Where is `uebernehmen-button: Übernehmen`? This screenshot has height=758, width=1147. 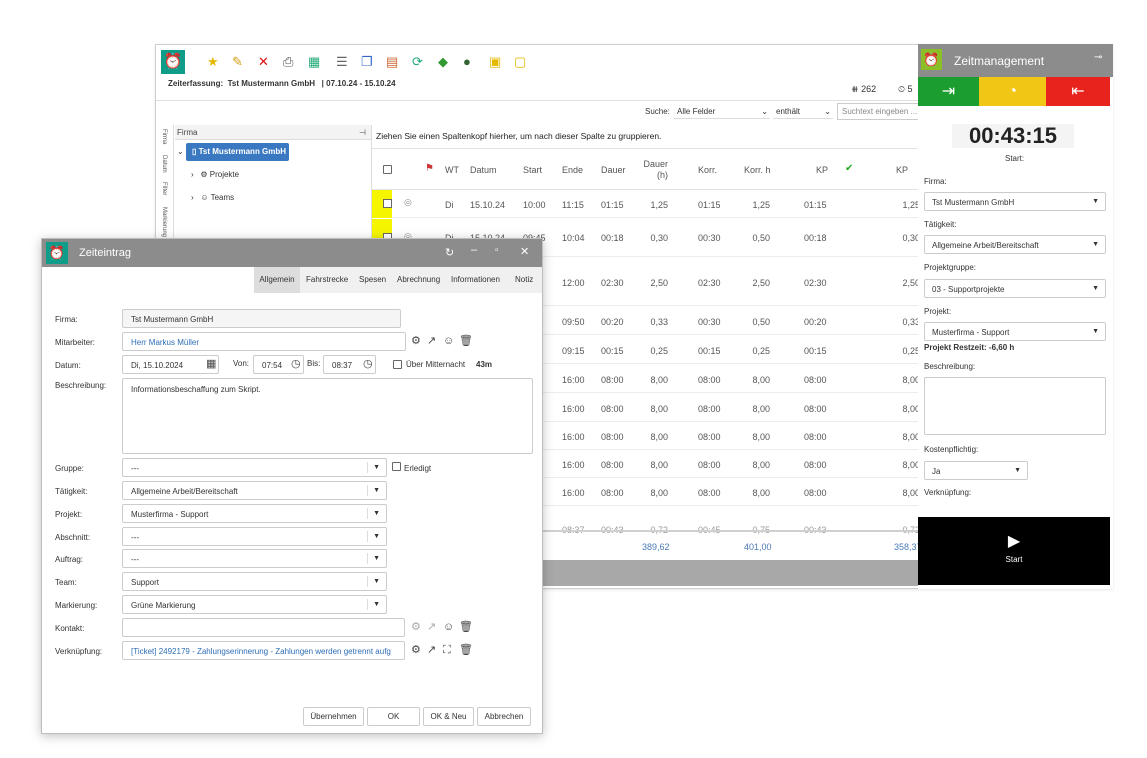 uebernehmen-button: Übernehmen is located at coordinates (333, 716).